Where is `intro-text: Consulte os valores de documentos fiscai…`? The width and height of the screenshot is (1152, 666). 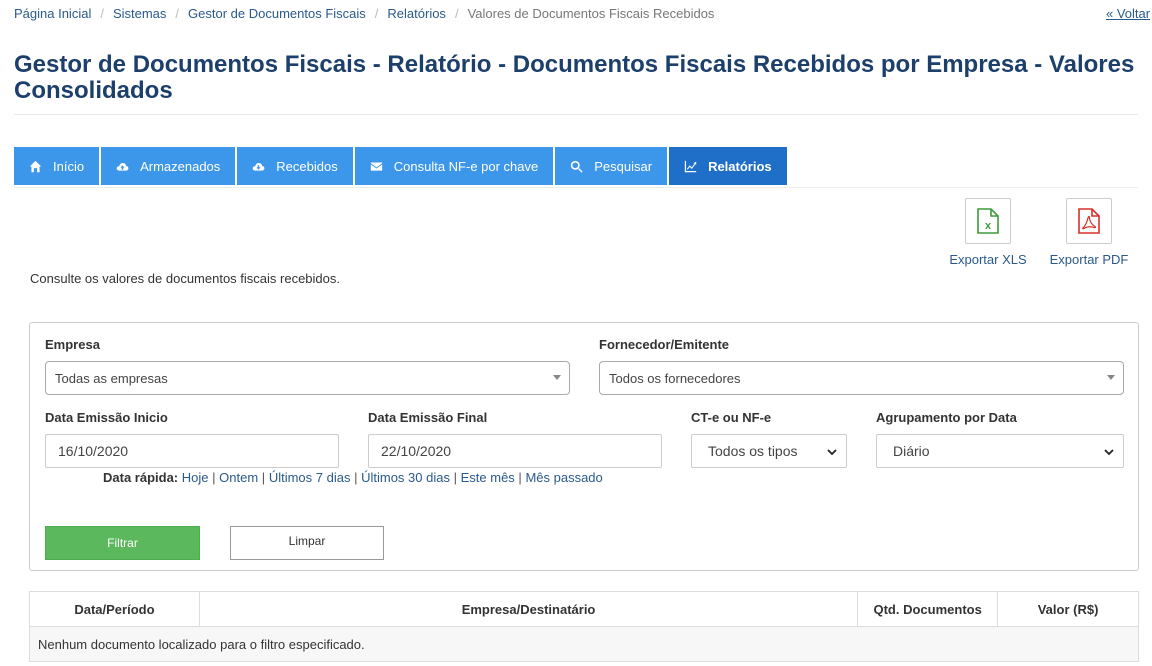 intro-text: Consulte os valores de documentos fiscai… is located at coordinates (185, 278).